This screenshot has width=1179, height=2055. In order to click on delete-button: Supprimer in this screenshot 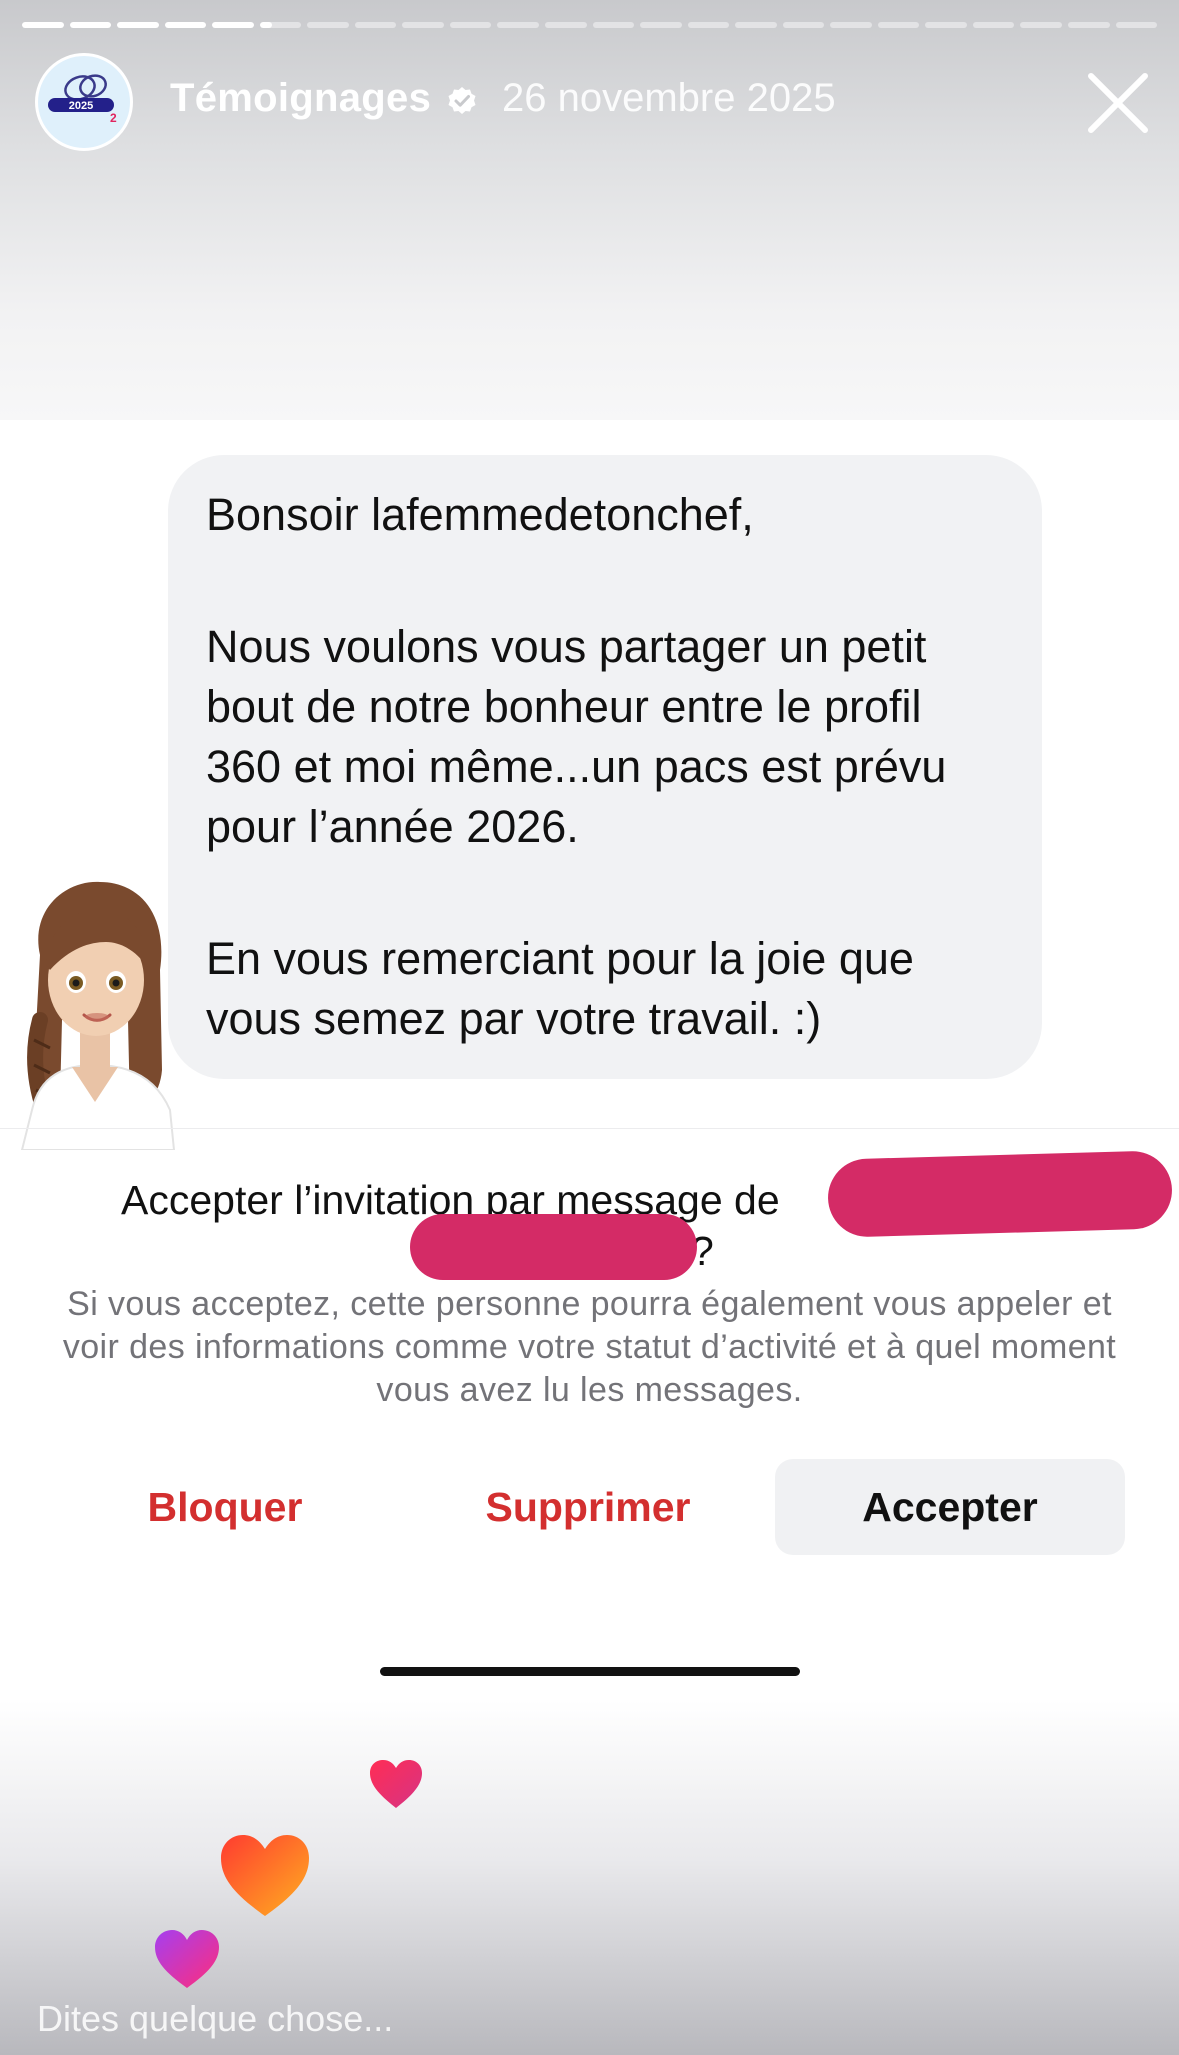, I will do `click(588, 1507)`.